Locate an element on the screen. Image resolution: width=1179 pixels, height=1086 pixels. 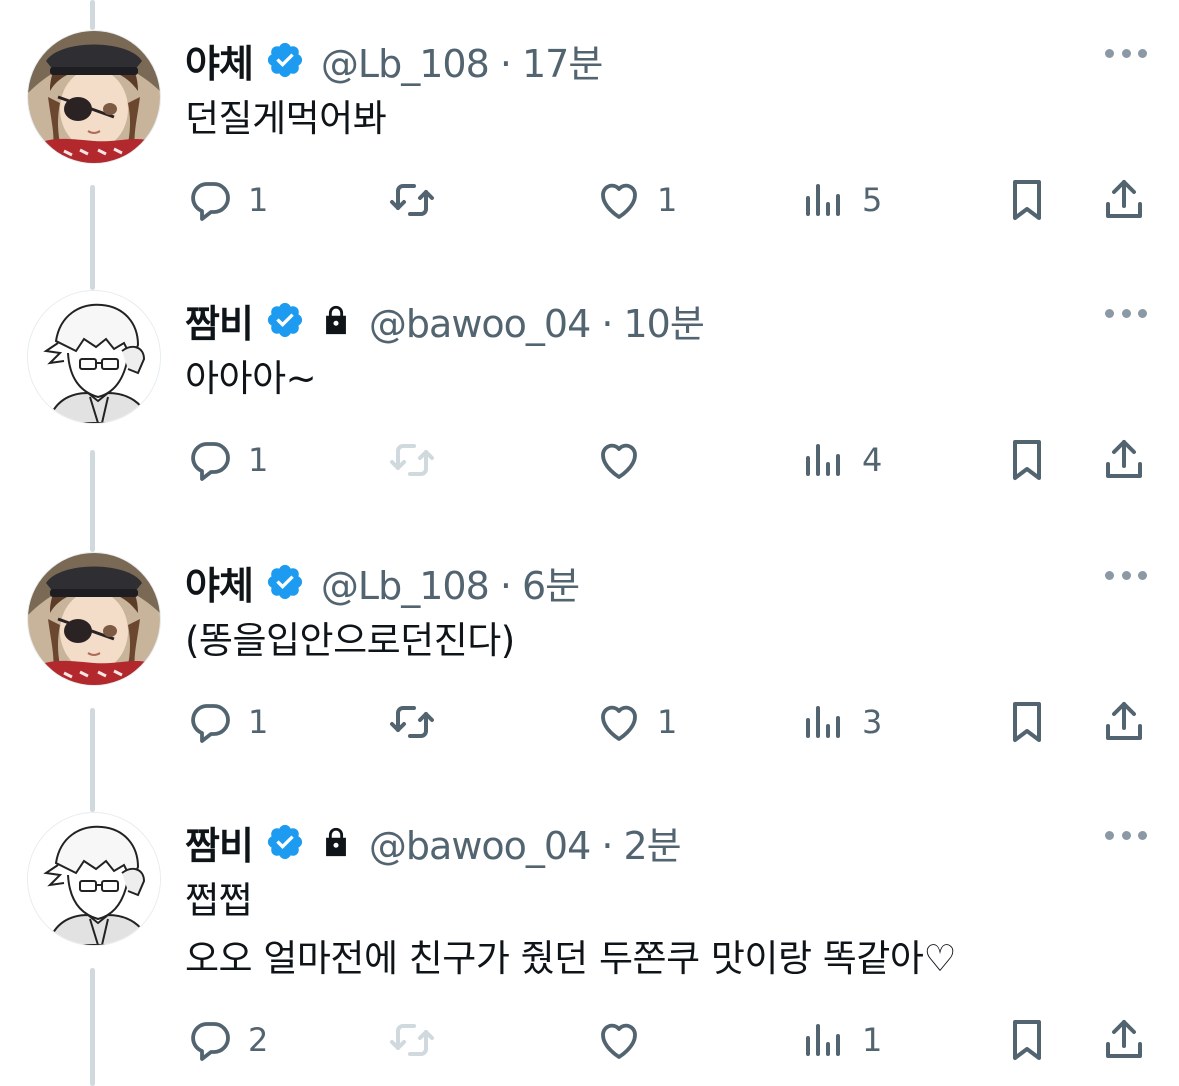
action-bar: 1 4 is located at coordinates (589, 460).